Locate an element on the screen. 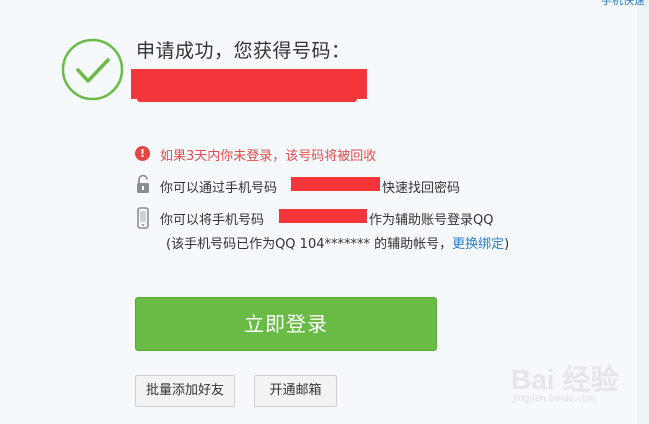  success-check-icon is located at coordinates (92, 69).